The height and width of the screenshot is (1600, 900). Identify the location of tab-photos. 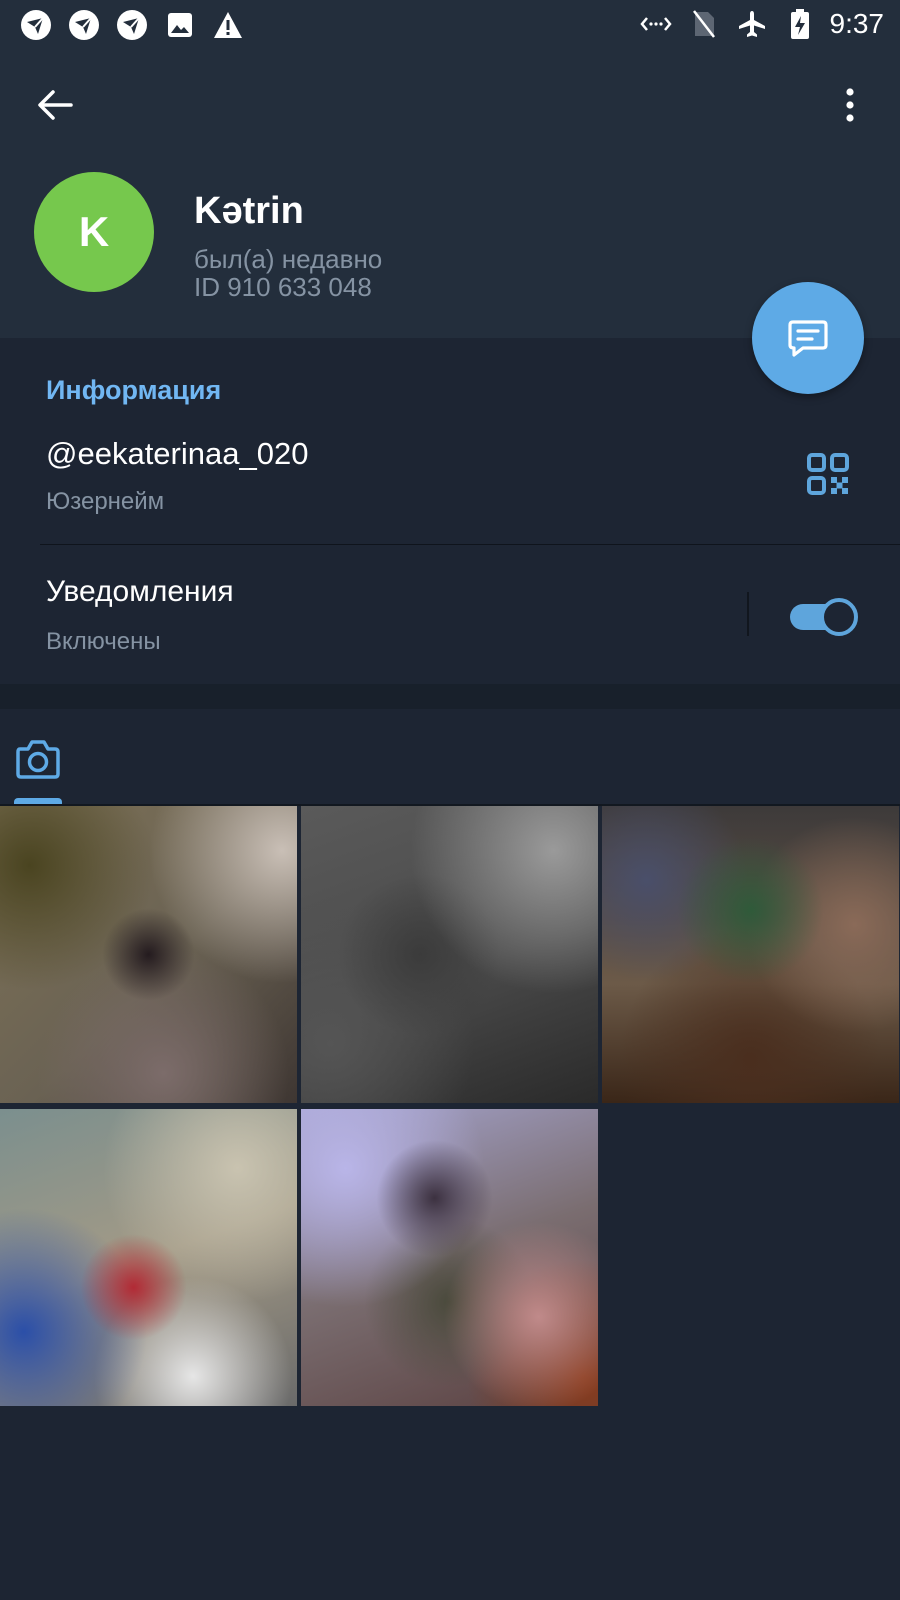
(38, 760).